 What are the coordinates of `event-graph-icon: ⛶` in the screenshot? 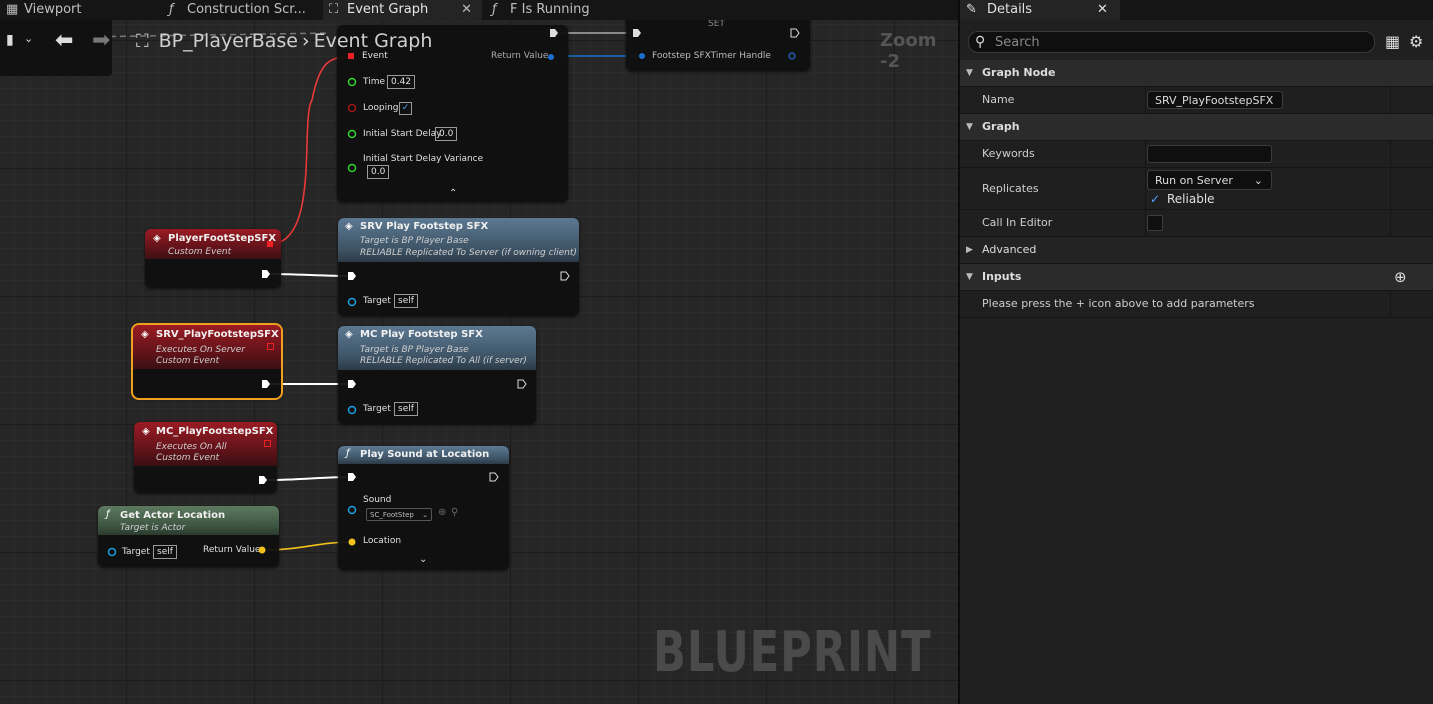 It's located at (334, 9).